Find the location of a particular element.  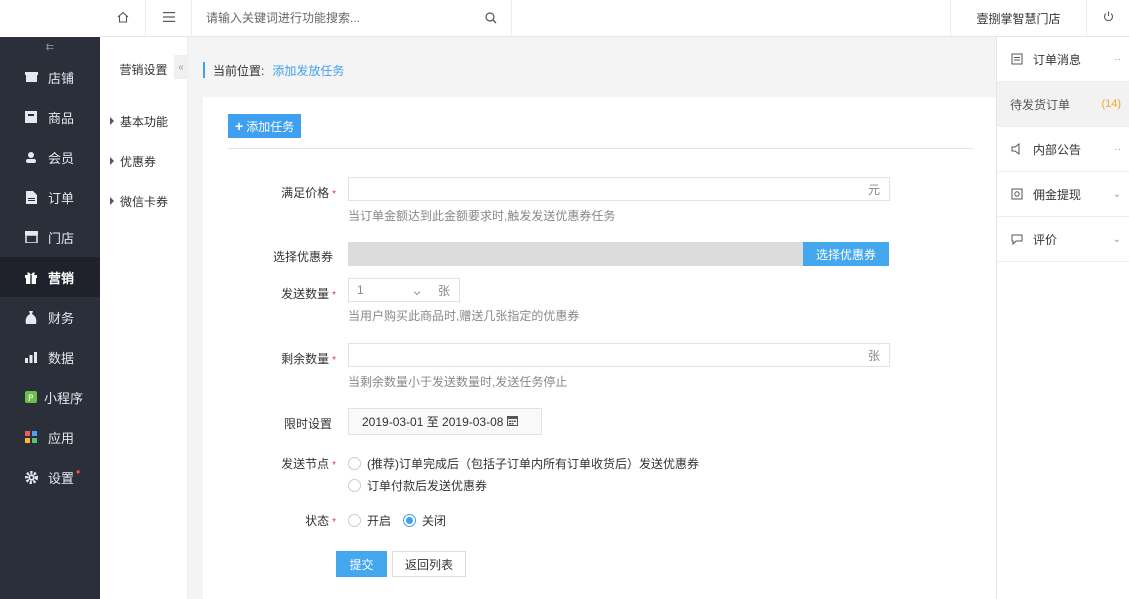

sidebar-item-apps: 应用 is located at coordinates (50, 437).